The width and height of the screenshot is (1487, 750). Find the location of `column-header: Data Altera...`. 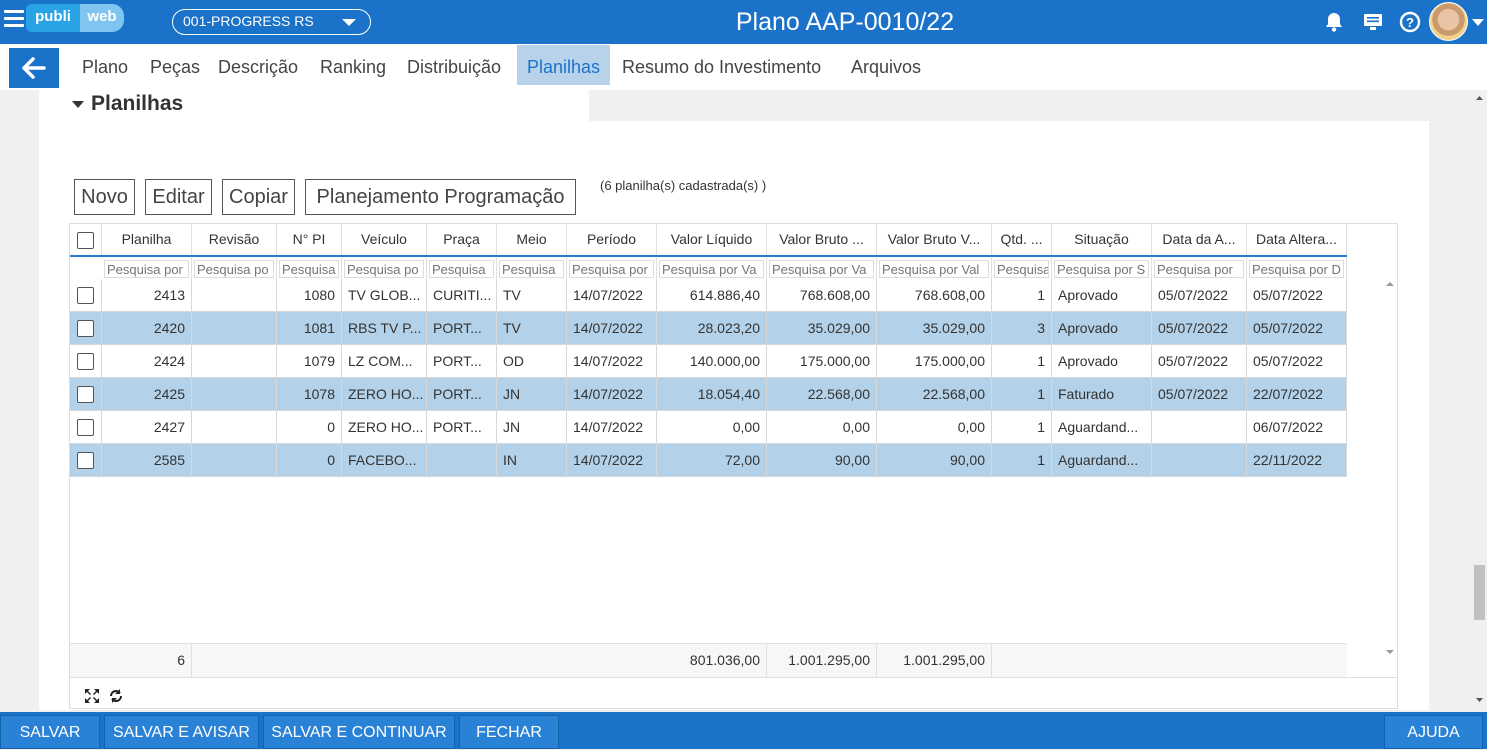

column-header: Data Altera... is located at coordinates (1297, 239).